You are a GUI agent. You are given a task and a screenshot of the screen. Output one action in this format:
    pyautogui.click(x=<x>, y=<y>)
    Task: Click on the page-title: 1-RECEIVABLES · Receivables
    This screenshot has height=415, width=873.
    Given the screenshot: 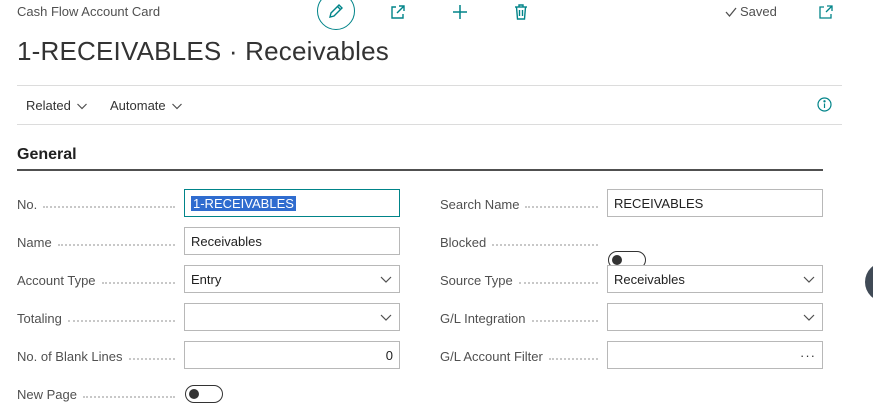 What is the action you would take?
    pyautogui.click(x=203, y=51)
    